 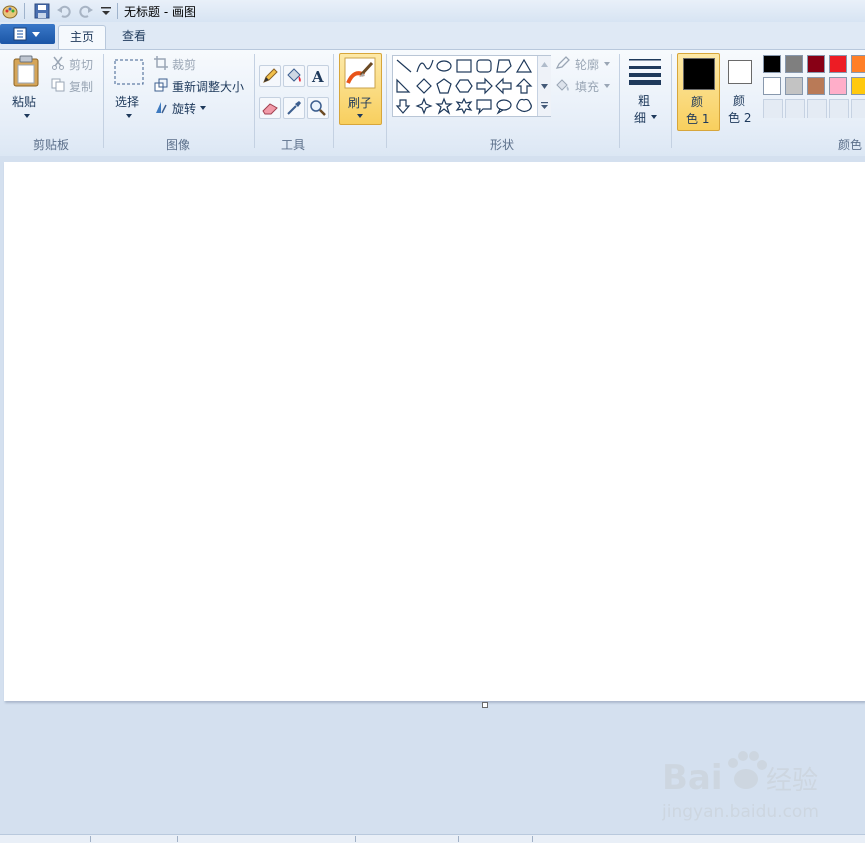 What do you see at coordinates (161, 85) in the screenshot?
I see `resize-icon` at bounding box center [161, 85].